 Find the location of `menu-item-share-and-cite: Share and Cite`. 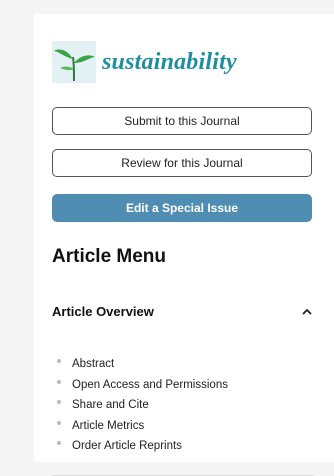

menu-item-share-and-cite: Share and Cite is located at coordinates (142, 405).